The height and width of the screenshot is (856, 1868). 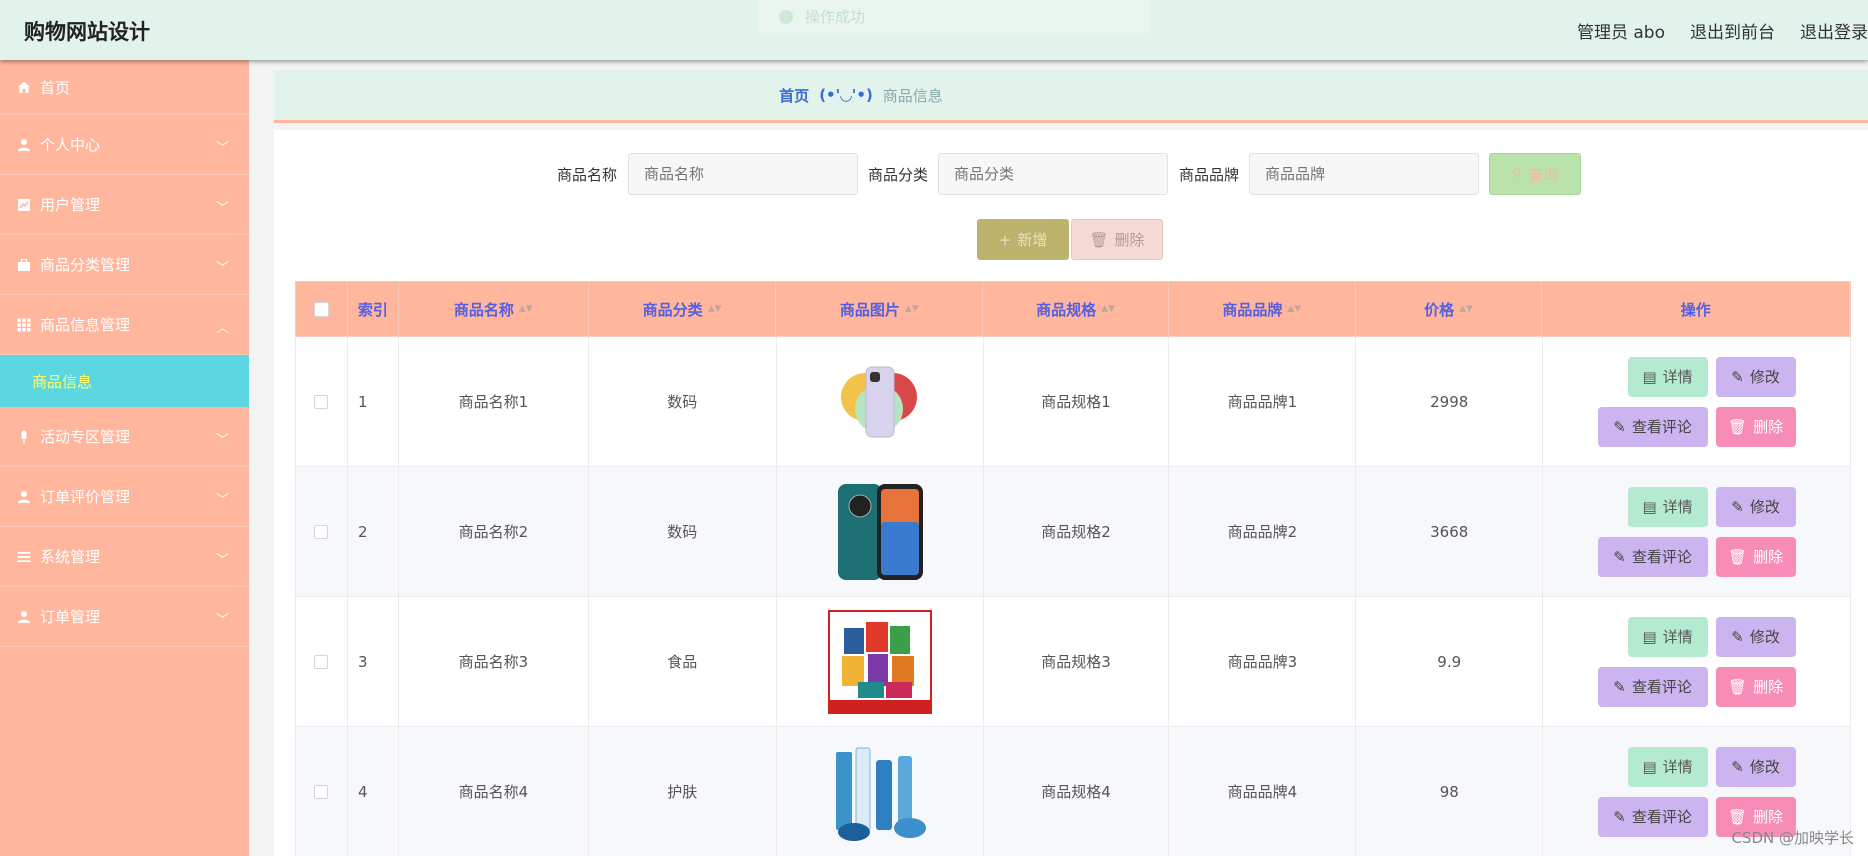 What do you see at coordinates (1697, 531) in the screenshot?
I see `row-actions: ▤ 详情 ✎ 修改 ✎ 查看评论 🗑 删除` at bounding box center [1697, 531].